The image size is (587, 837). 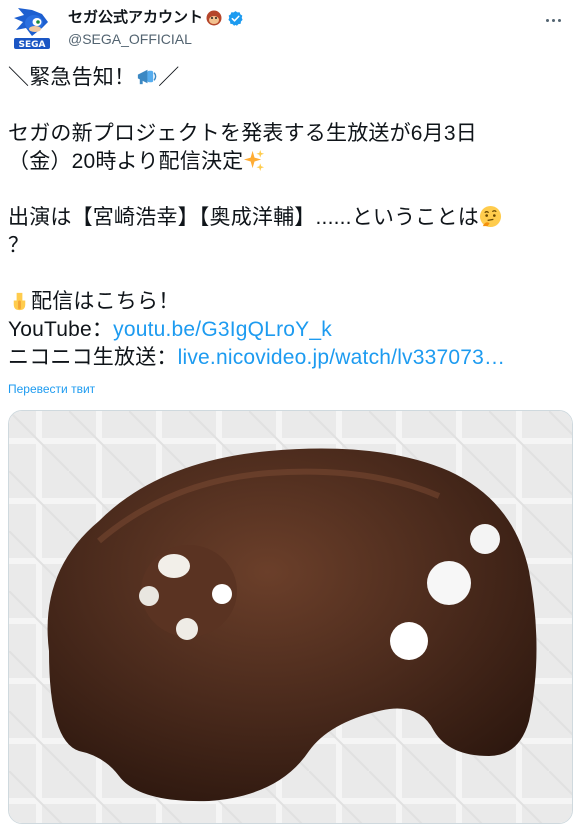 What do you see at coordinates (254, 160) in the screenshot?
I see `sparkles-icon` at bounding box center [254, 160].